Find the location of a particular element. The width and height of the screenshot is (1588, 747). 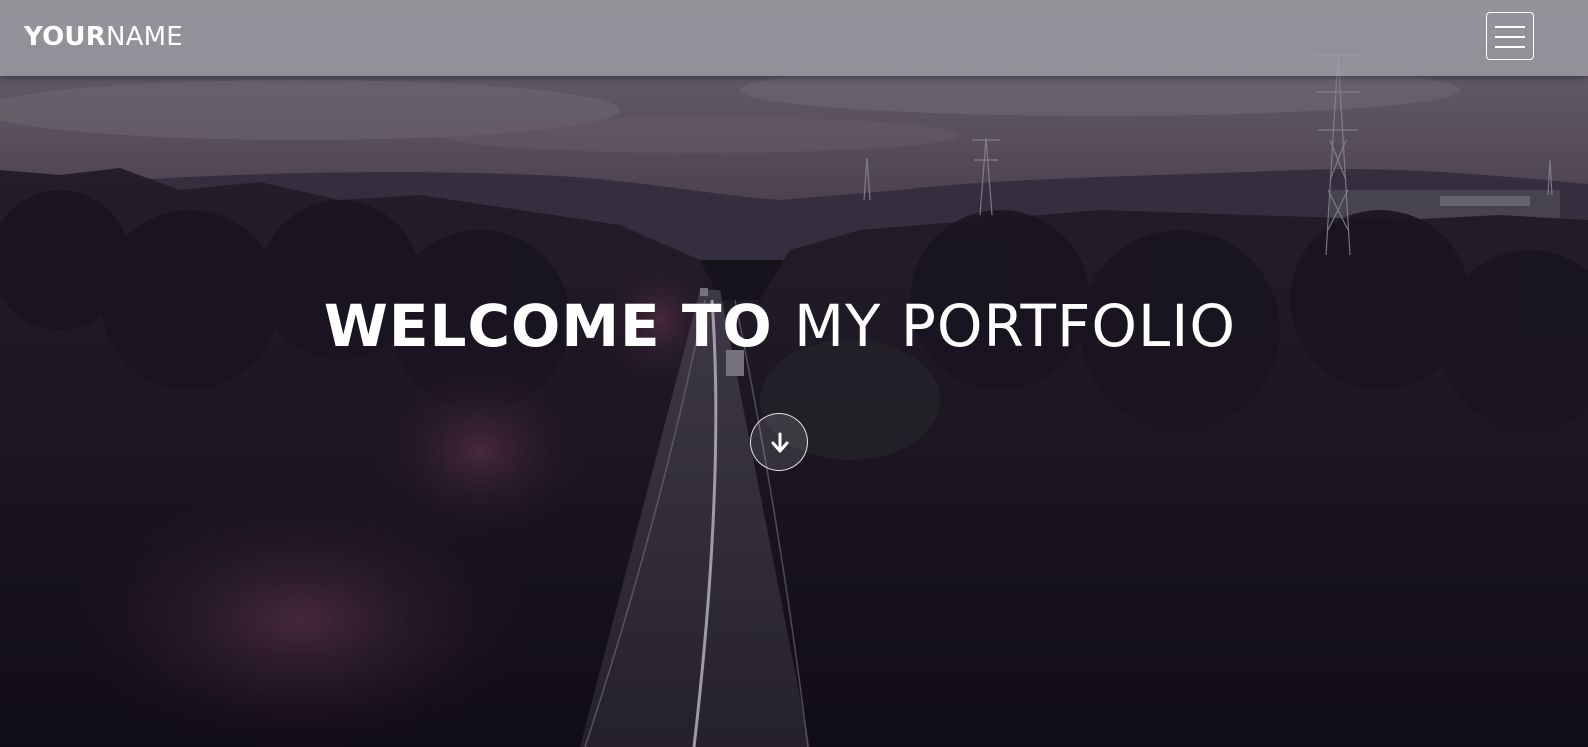

menu-toggle-button is located at coordinates (1510, 36).